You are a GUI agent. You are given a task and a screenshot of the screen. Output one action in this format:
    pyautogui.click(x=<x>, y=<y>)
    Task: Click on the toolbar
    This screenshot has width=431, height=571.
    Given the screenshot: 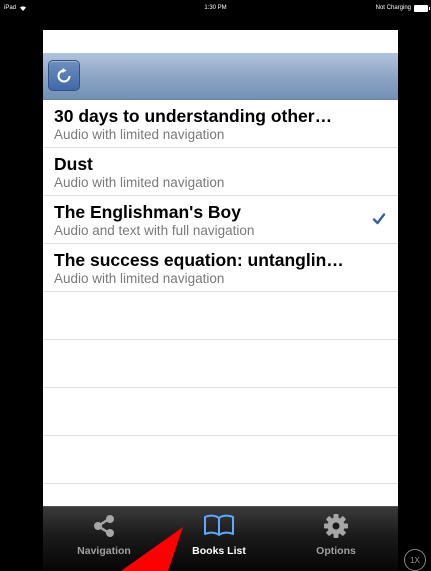 What is the action you would take?
    pyautogui.click(x=220, y=76)
    